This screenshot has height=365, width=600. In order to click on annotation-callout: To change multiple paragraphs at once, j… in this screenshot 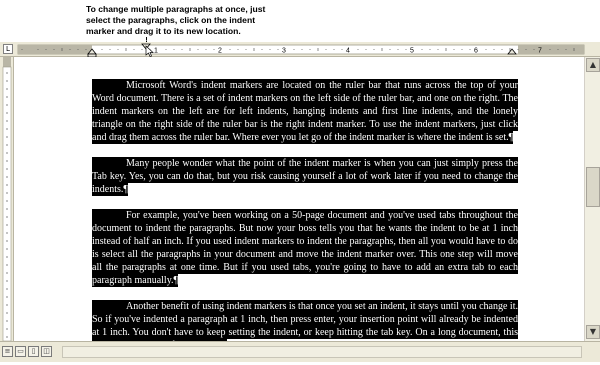, I will do `click(186, 20)`.